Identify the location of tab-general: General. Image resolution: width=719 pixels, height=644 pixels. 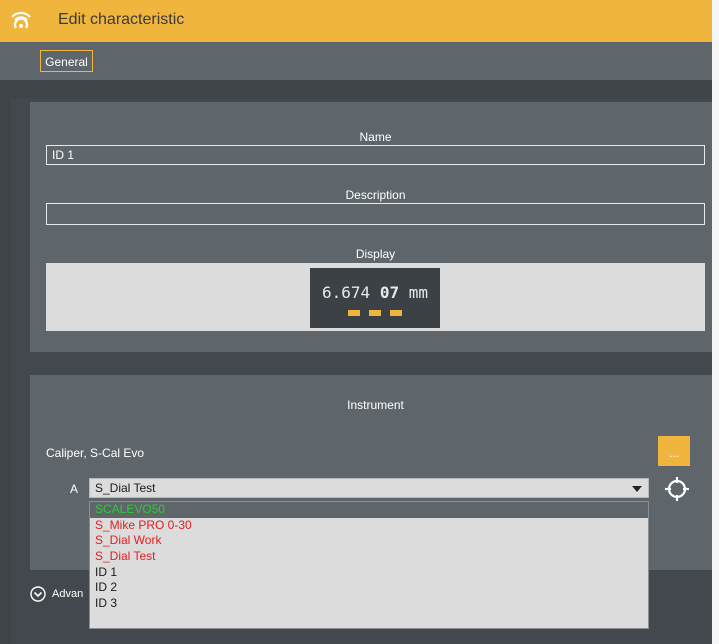
(66, 61).